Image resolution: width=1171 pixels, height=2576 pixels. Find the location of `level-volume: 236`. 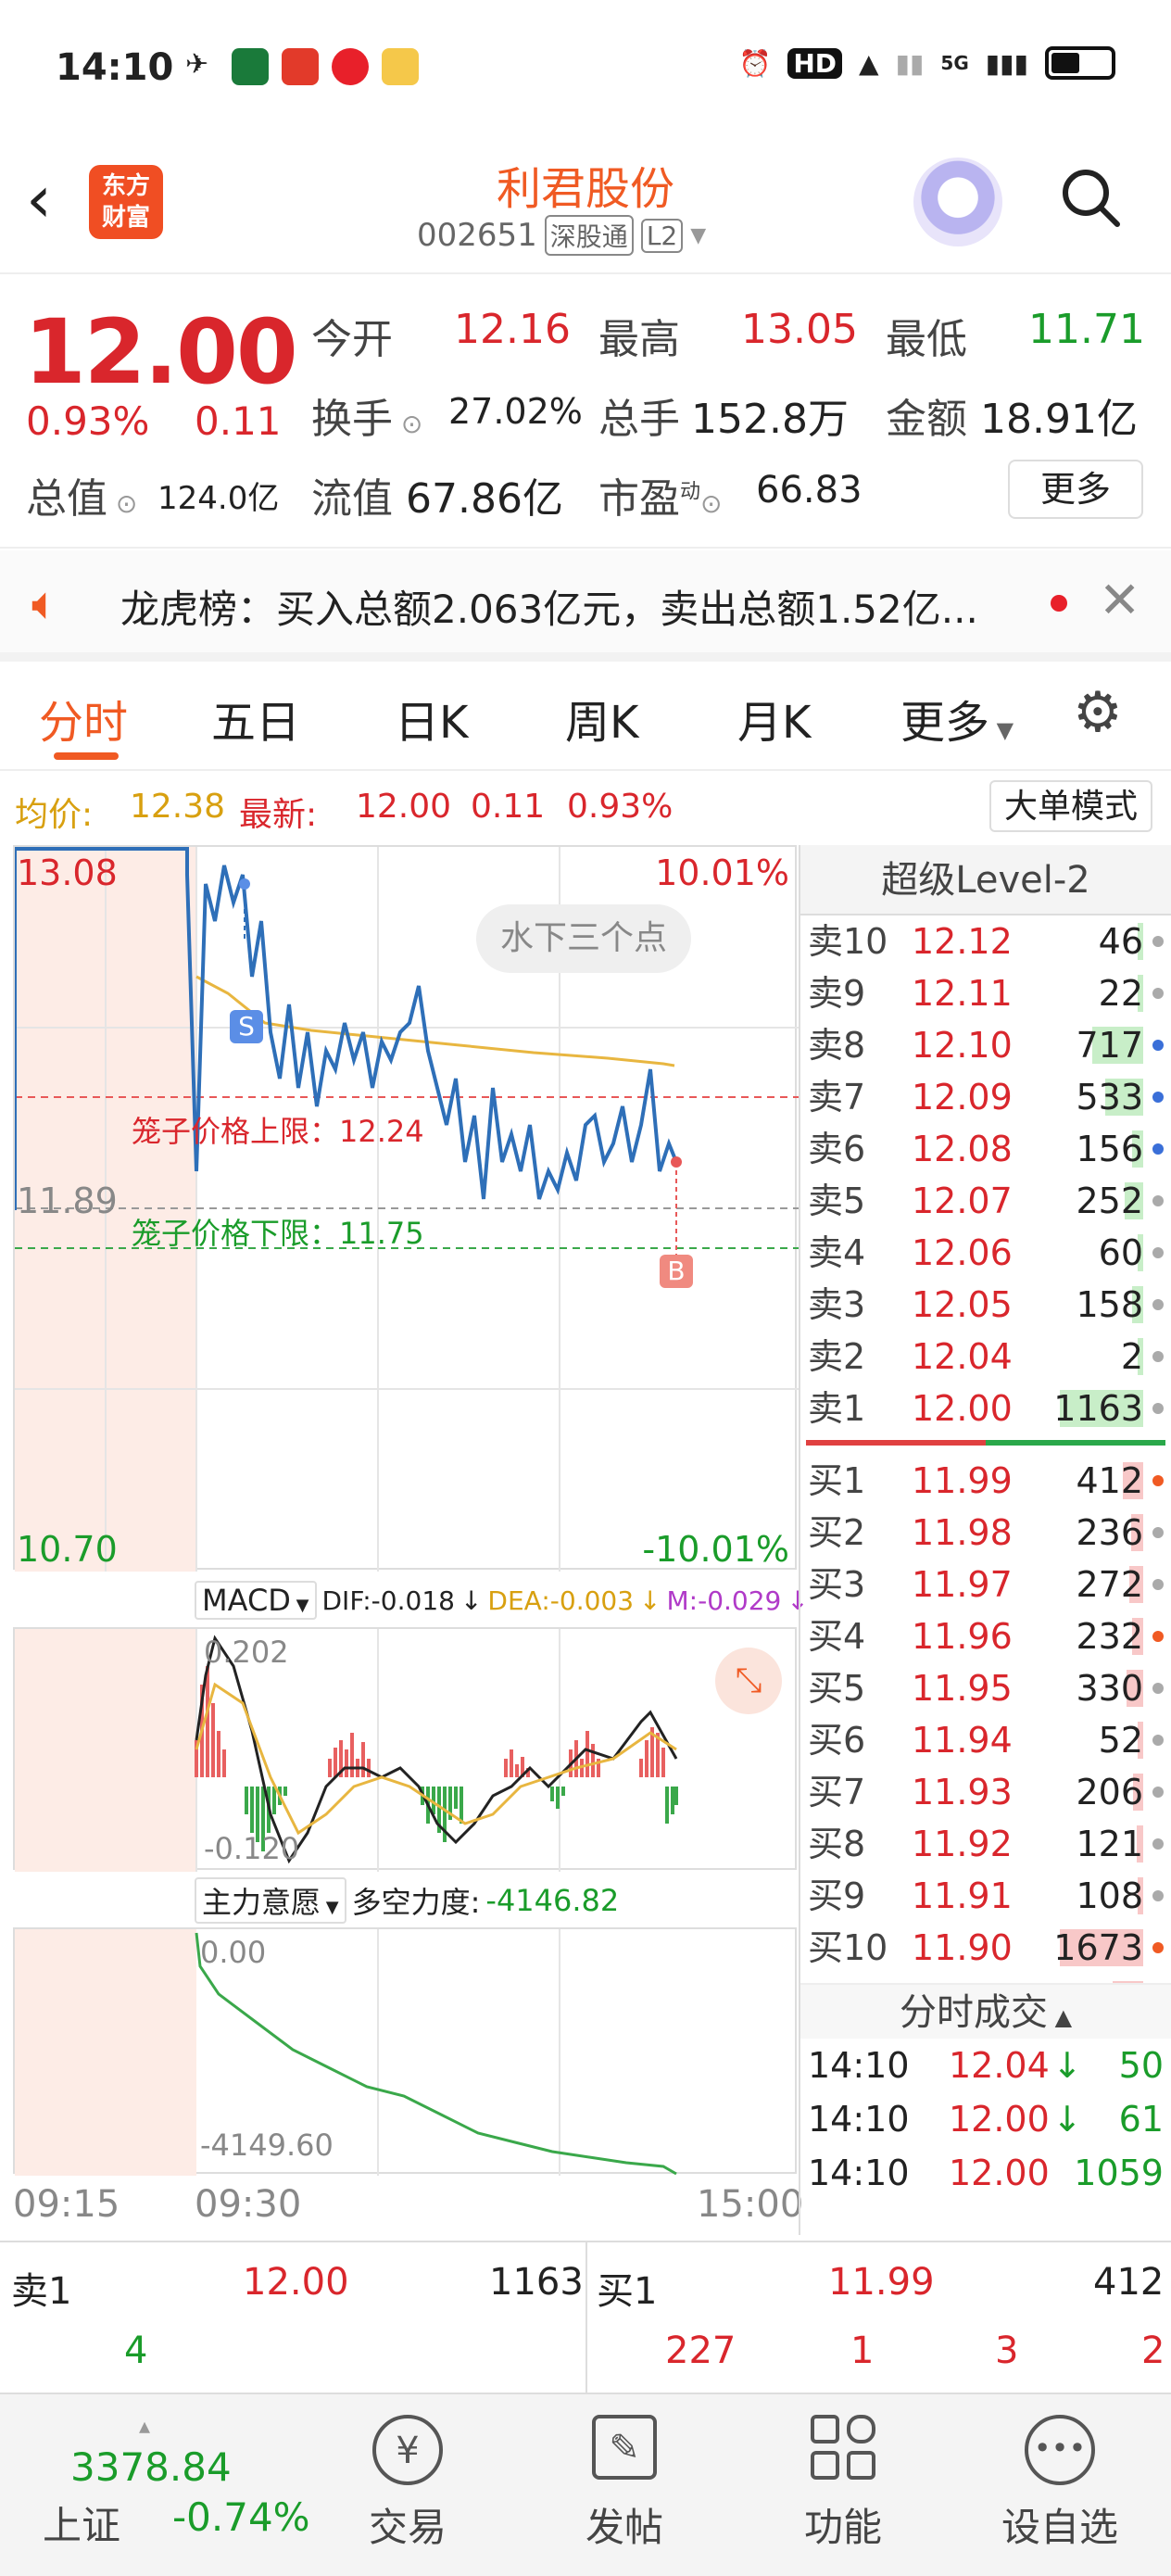

level-volume: 236 is located at coordinates (1110, 1532).